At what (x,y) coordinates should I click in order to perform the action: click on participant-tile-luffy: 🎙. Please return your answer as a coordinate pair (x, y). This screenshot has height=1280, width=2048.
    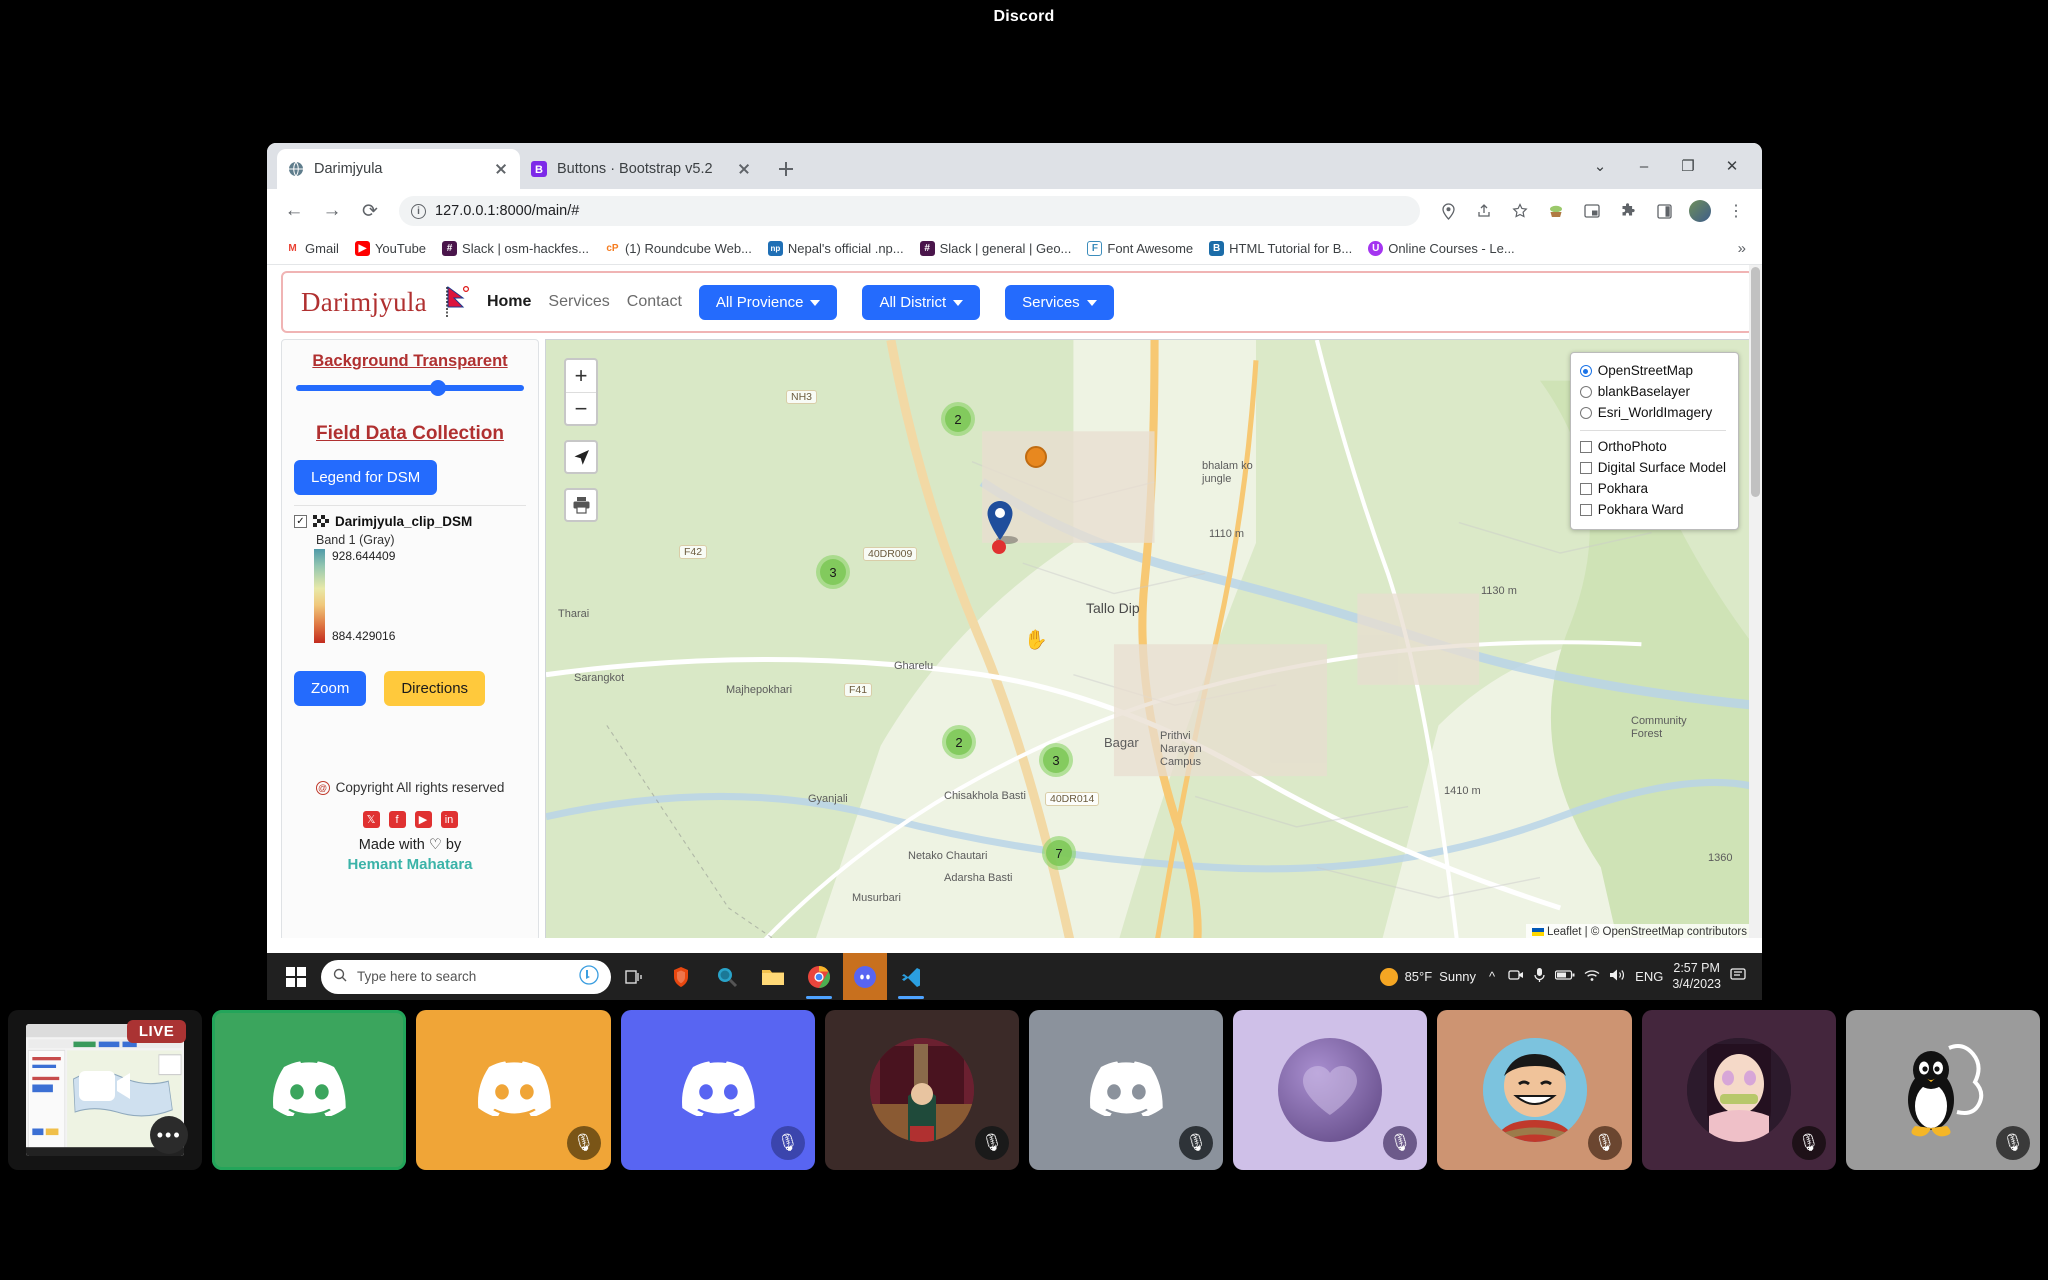
    Looking at the image, I should click on (1534, 1090).